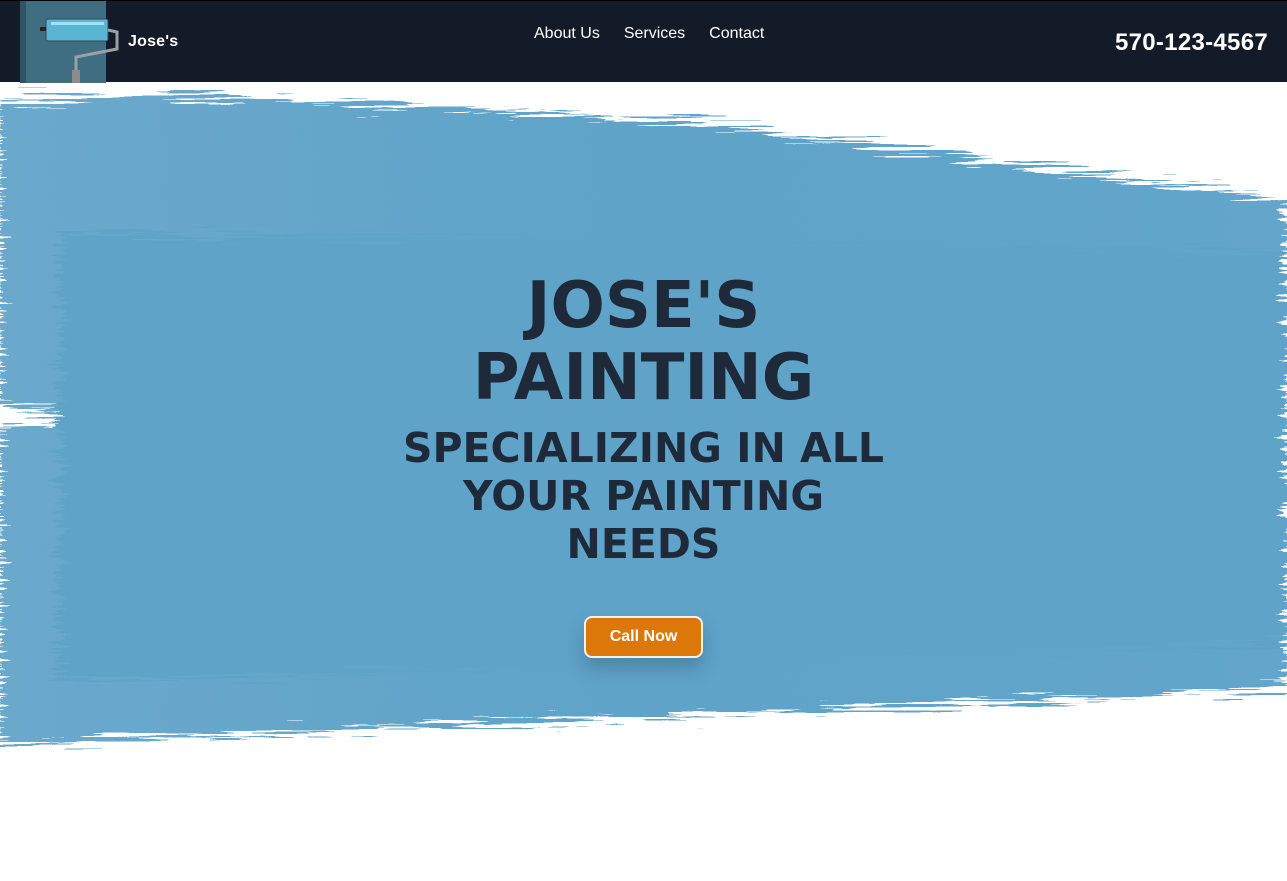 Image resolution: width=1287 pixels, height=881 pixels. What do you see at coordinates (153, 41) in the screenshot?
I see `brand-name: Jose's` at bounding box center [153, 41].